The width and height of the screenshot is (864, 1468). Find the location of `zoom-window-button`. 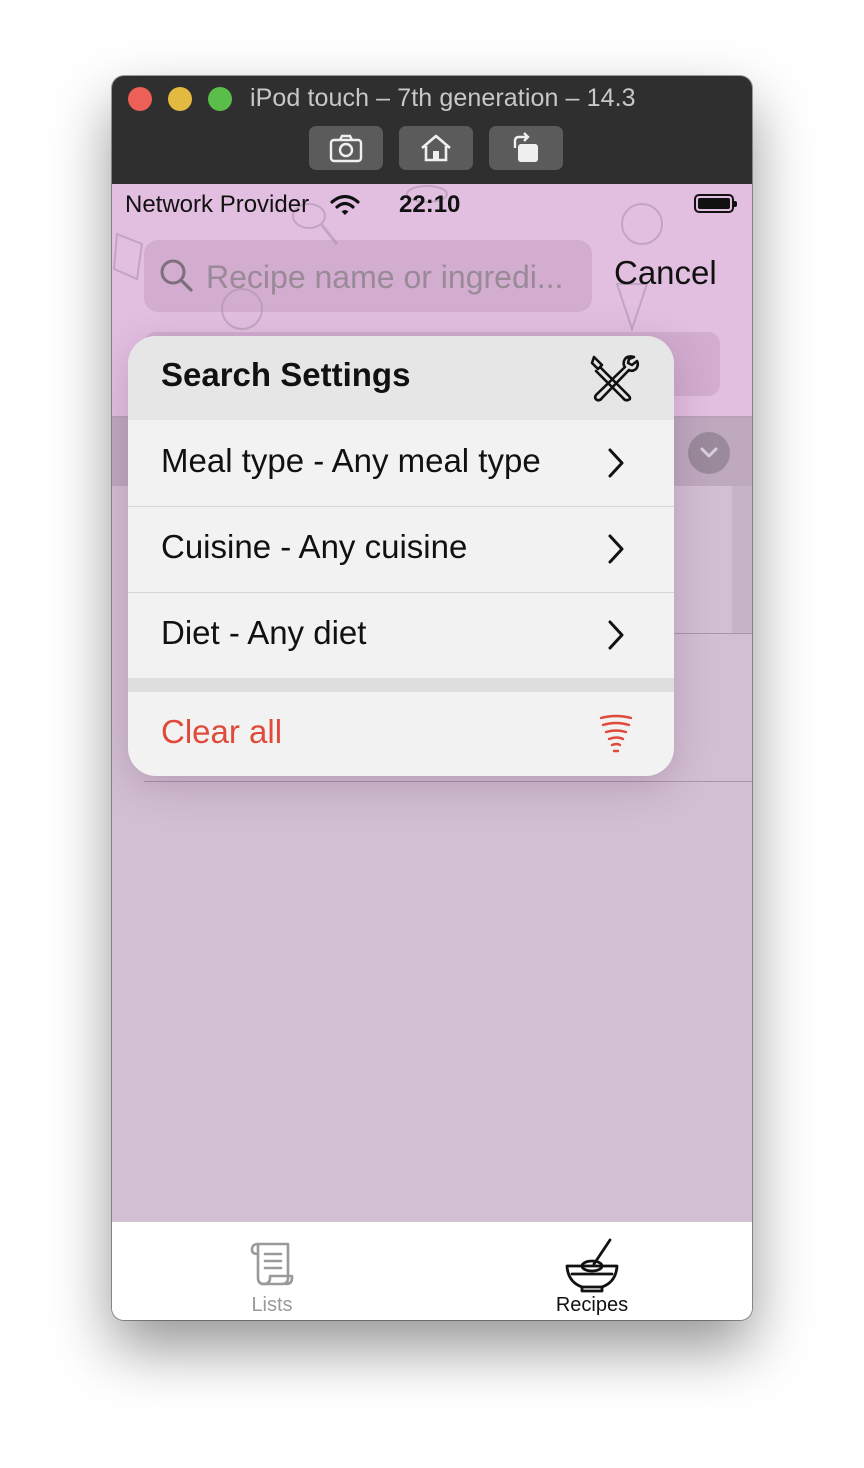

zoom-window-button is located at coordinates (220, 99).